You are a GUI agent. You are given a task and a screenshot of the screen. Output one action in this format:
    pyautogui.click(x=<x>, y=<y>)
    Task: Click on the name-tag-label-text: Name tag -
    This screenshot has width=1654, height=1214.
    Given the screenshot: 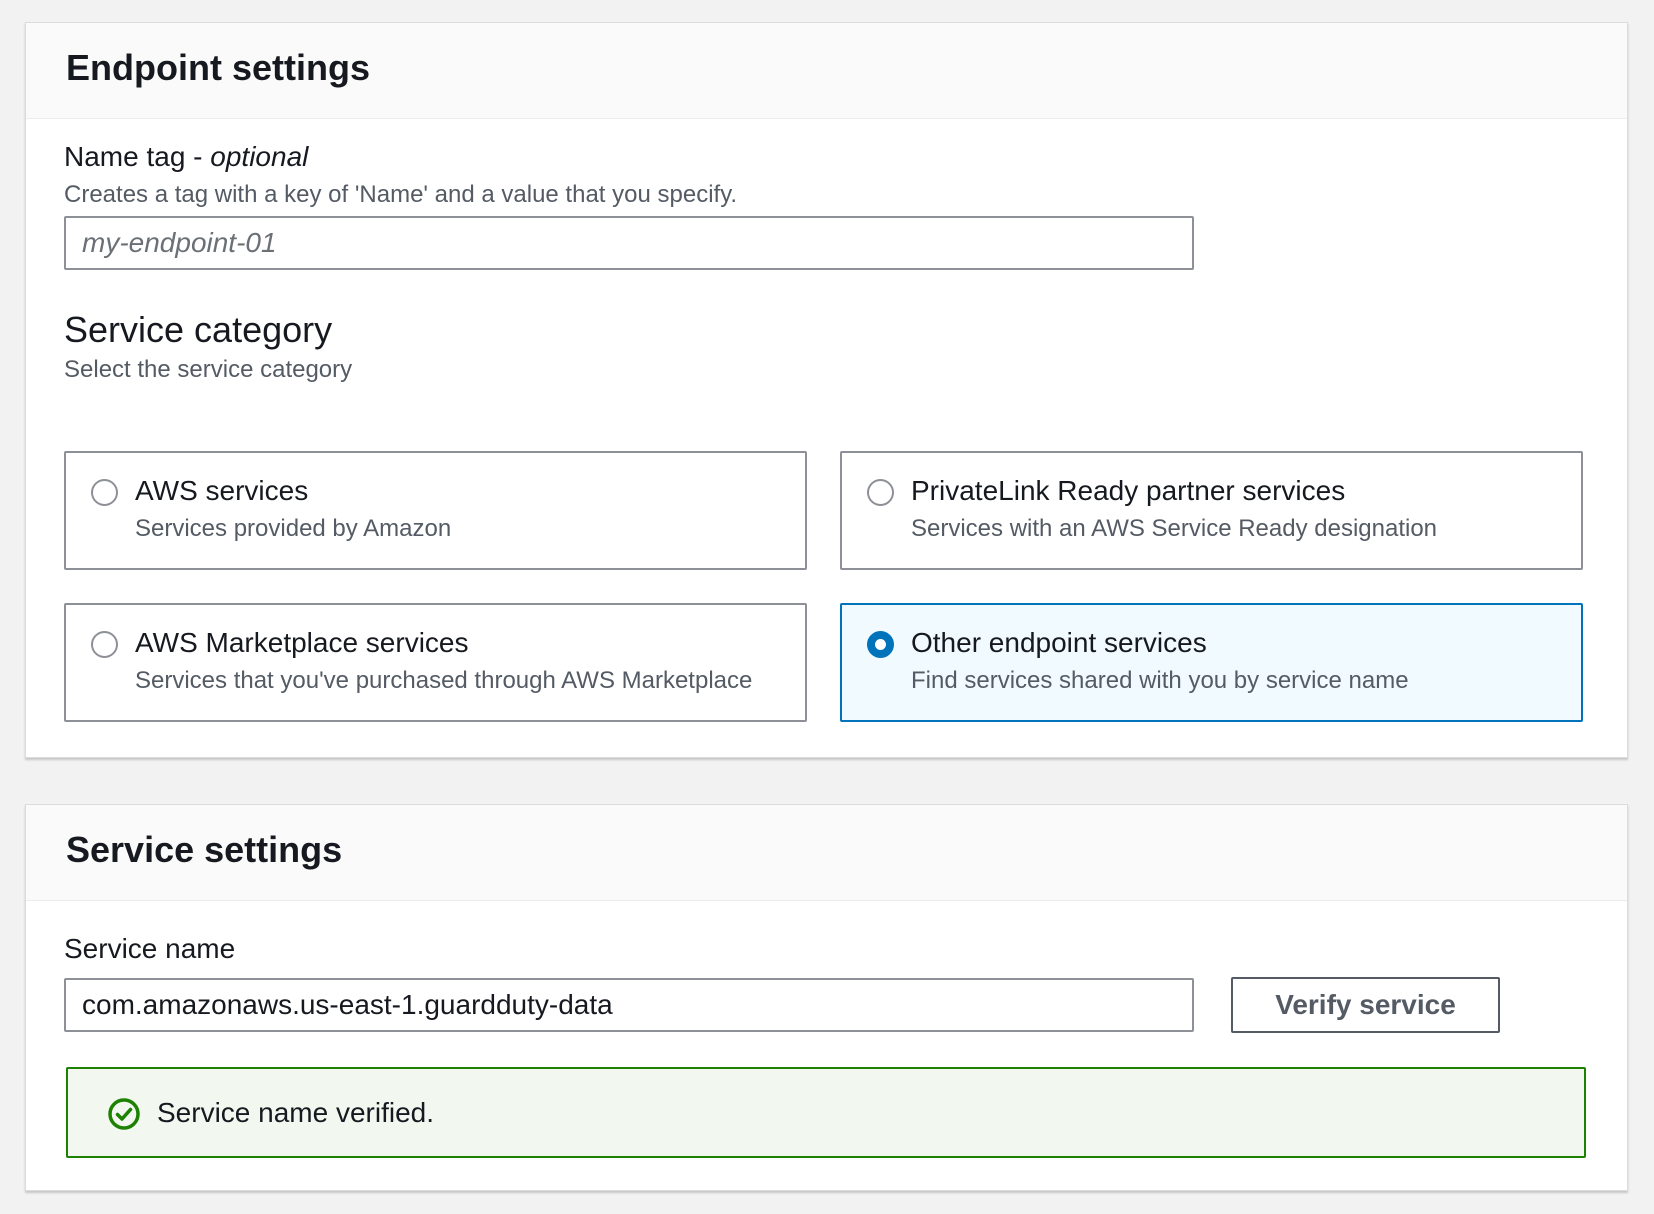 What is the action you would take?
    pyautogui.click(x=137, y=156)
    